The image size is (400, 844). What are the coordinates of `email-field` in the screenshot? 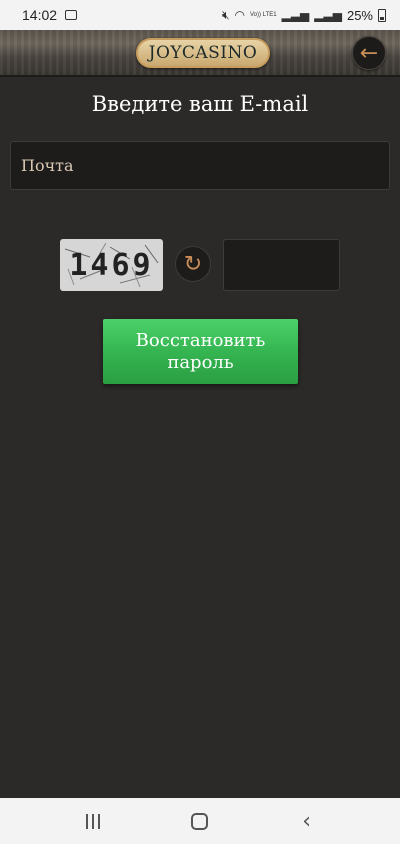 It's located at (200, 165).